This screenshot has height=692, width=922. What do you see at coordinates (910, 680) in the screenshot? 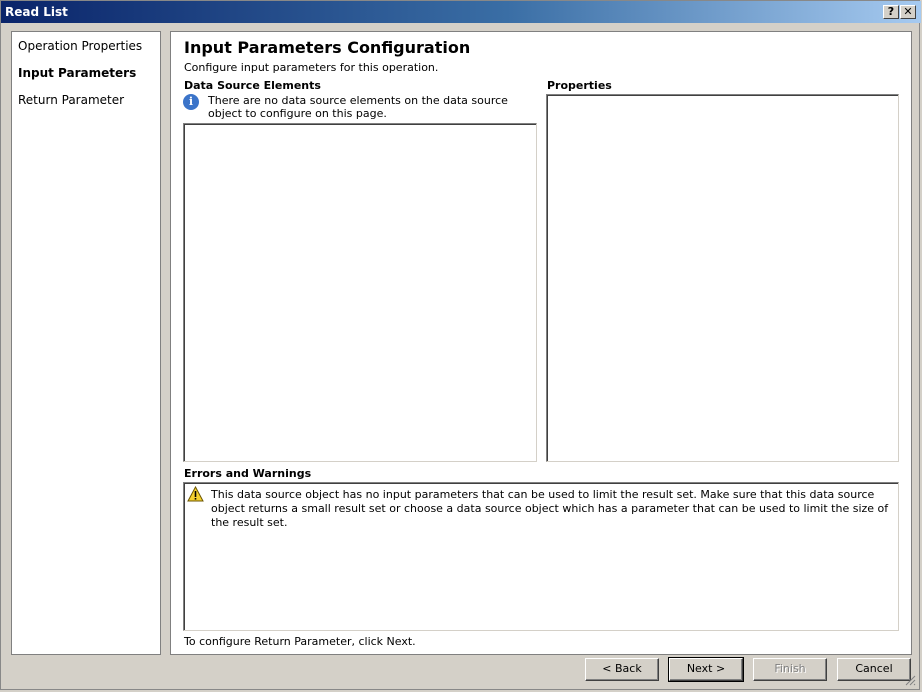
I see `resize-grip-icon` at bounding box center [910, 680].